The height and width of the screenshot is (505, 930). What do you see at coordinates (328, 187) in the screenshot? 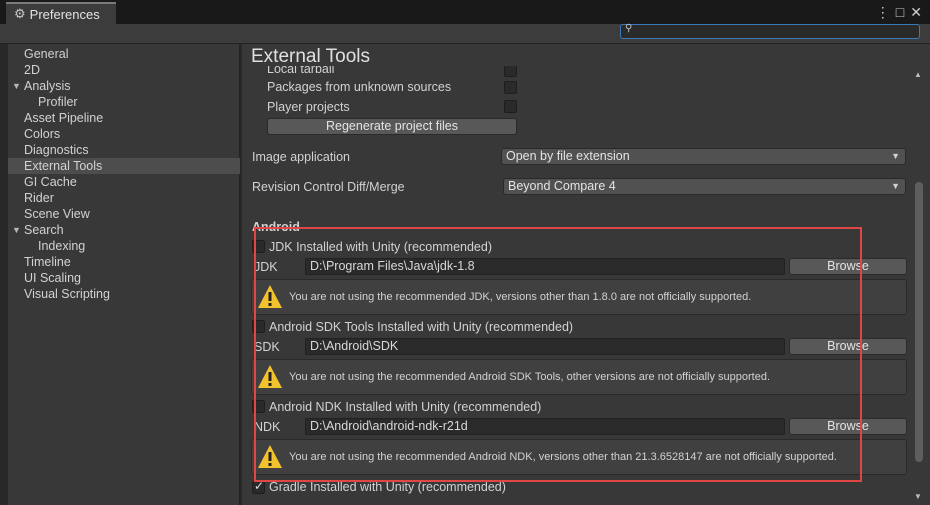
I see `revision-control-label: Revision Control Diff/Merge` at bounding box center [328, 187].